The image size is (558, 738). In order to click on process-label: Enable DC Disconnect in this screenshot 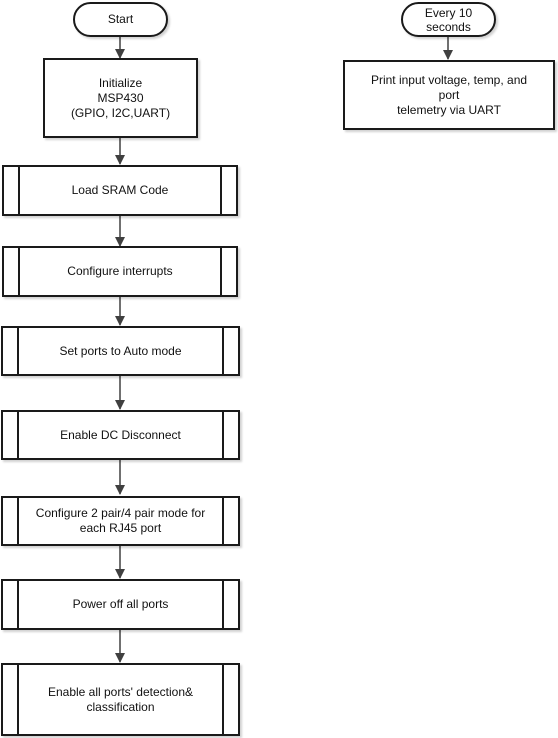, I will do `click(120, 434)`.